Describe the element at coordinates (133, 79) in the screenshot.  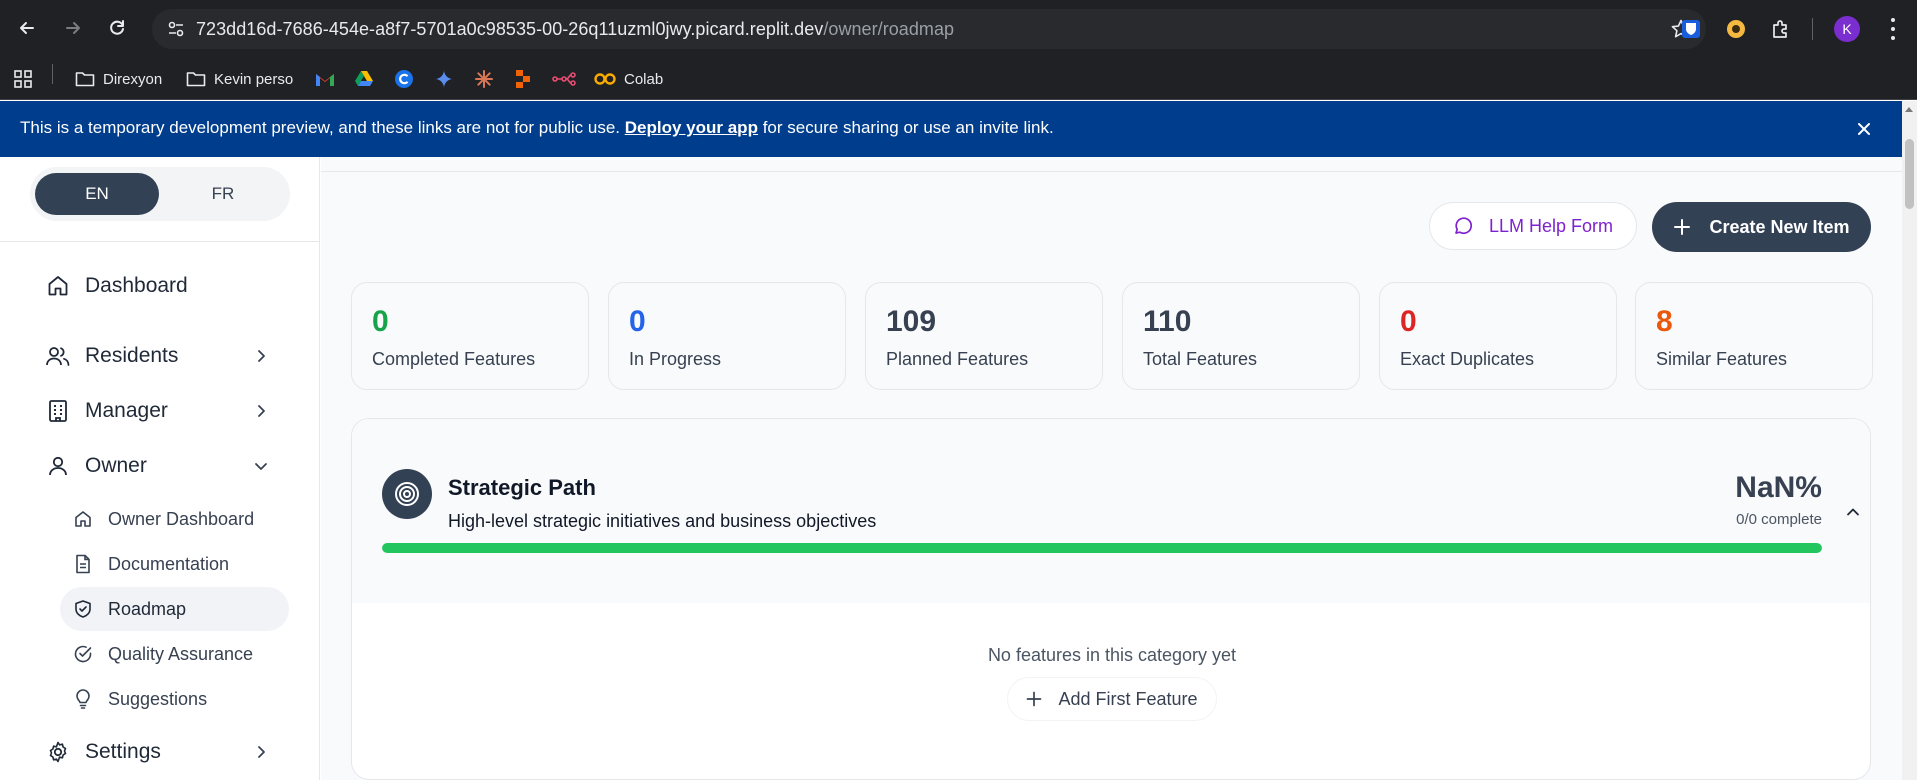
I see `bookmark-label: Direxyon` at that location.